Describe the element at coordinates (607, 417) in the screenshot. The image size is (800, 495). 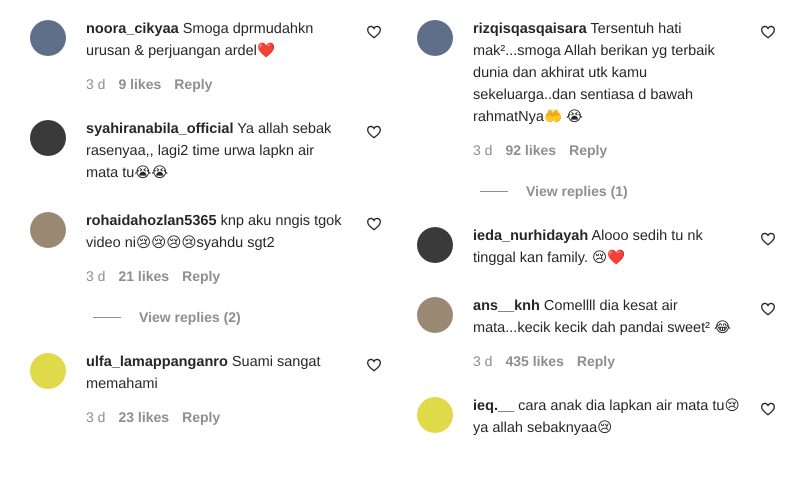
I see `comment-text: ieq.__ cara anak dia lapkan air mata tu😢 ya allah sebaknyaa😢` at that location.